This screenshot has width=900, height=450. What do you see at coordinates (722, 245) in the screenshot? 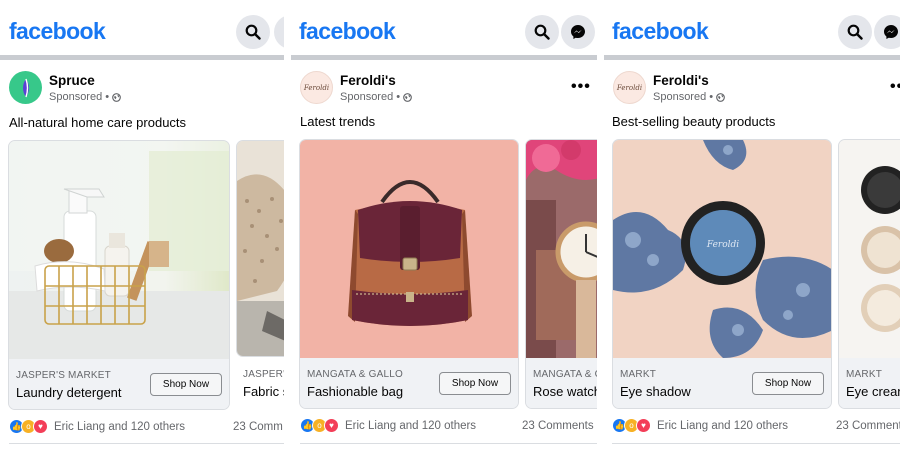
I see `compact-brand-imprint: Feroldi` at bounding box center [722, 245].